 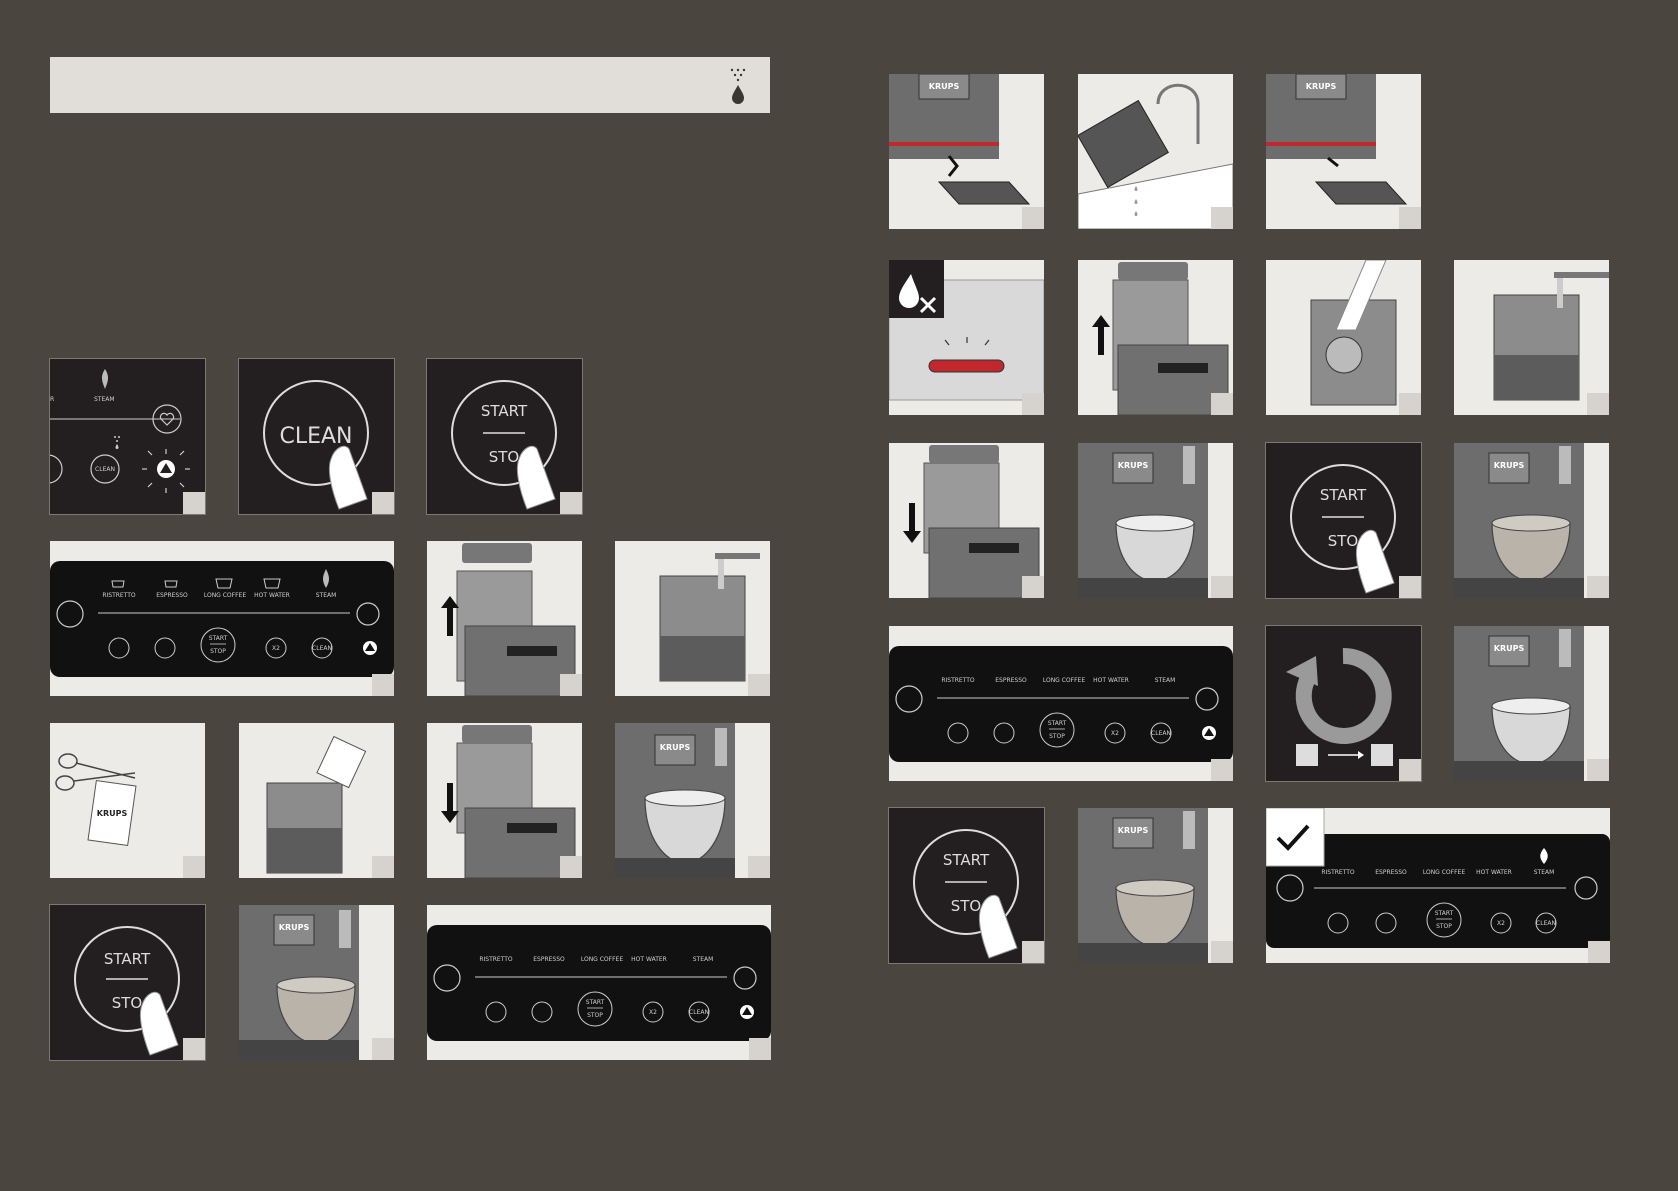 What do you see at coordinates (966, 885) in the screenshot?
I see `tile-press-start-4: START STO` at bounding box center [966, 885].